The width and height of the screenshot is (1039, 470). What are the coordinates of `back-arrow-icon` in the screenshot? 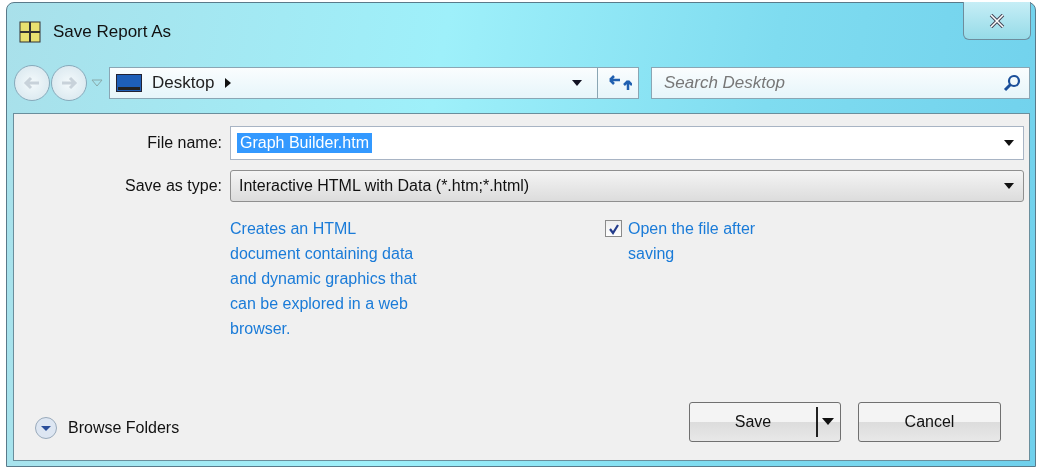 It's located at (32, 83).